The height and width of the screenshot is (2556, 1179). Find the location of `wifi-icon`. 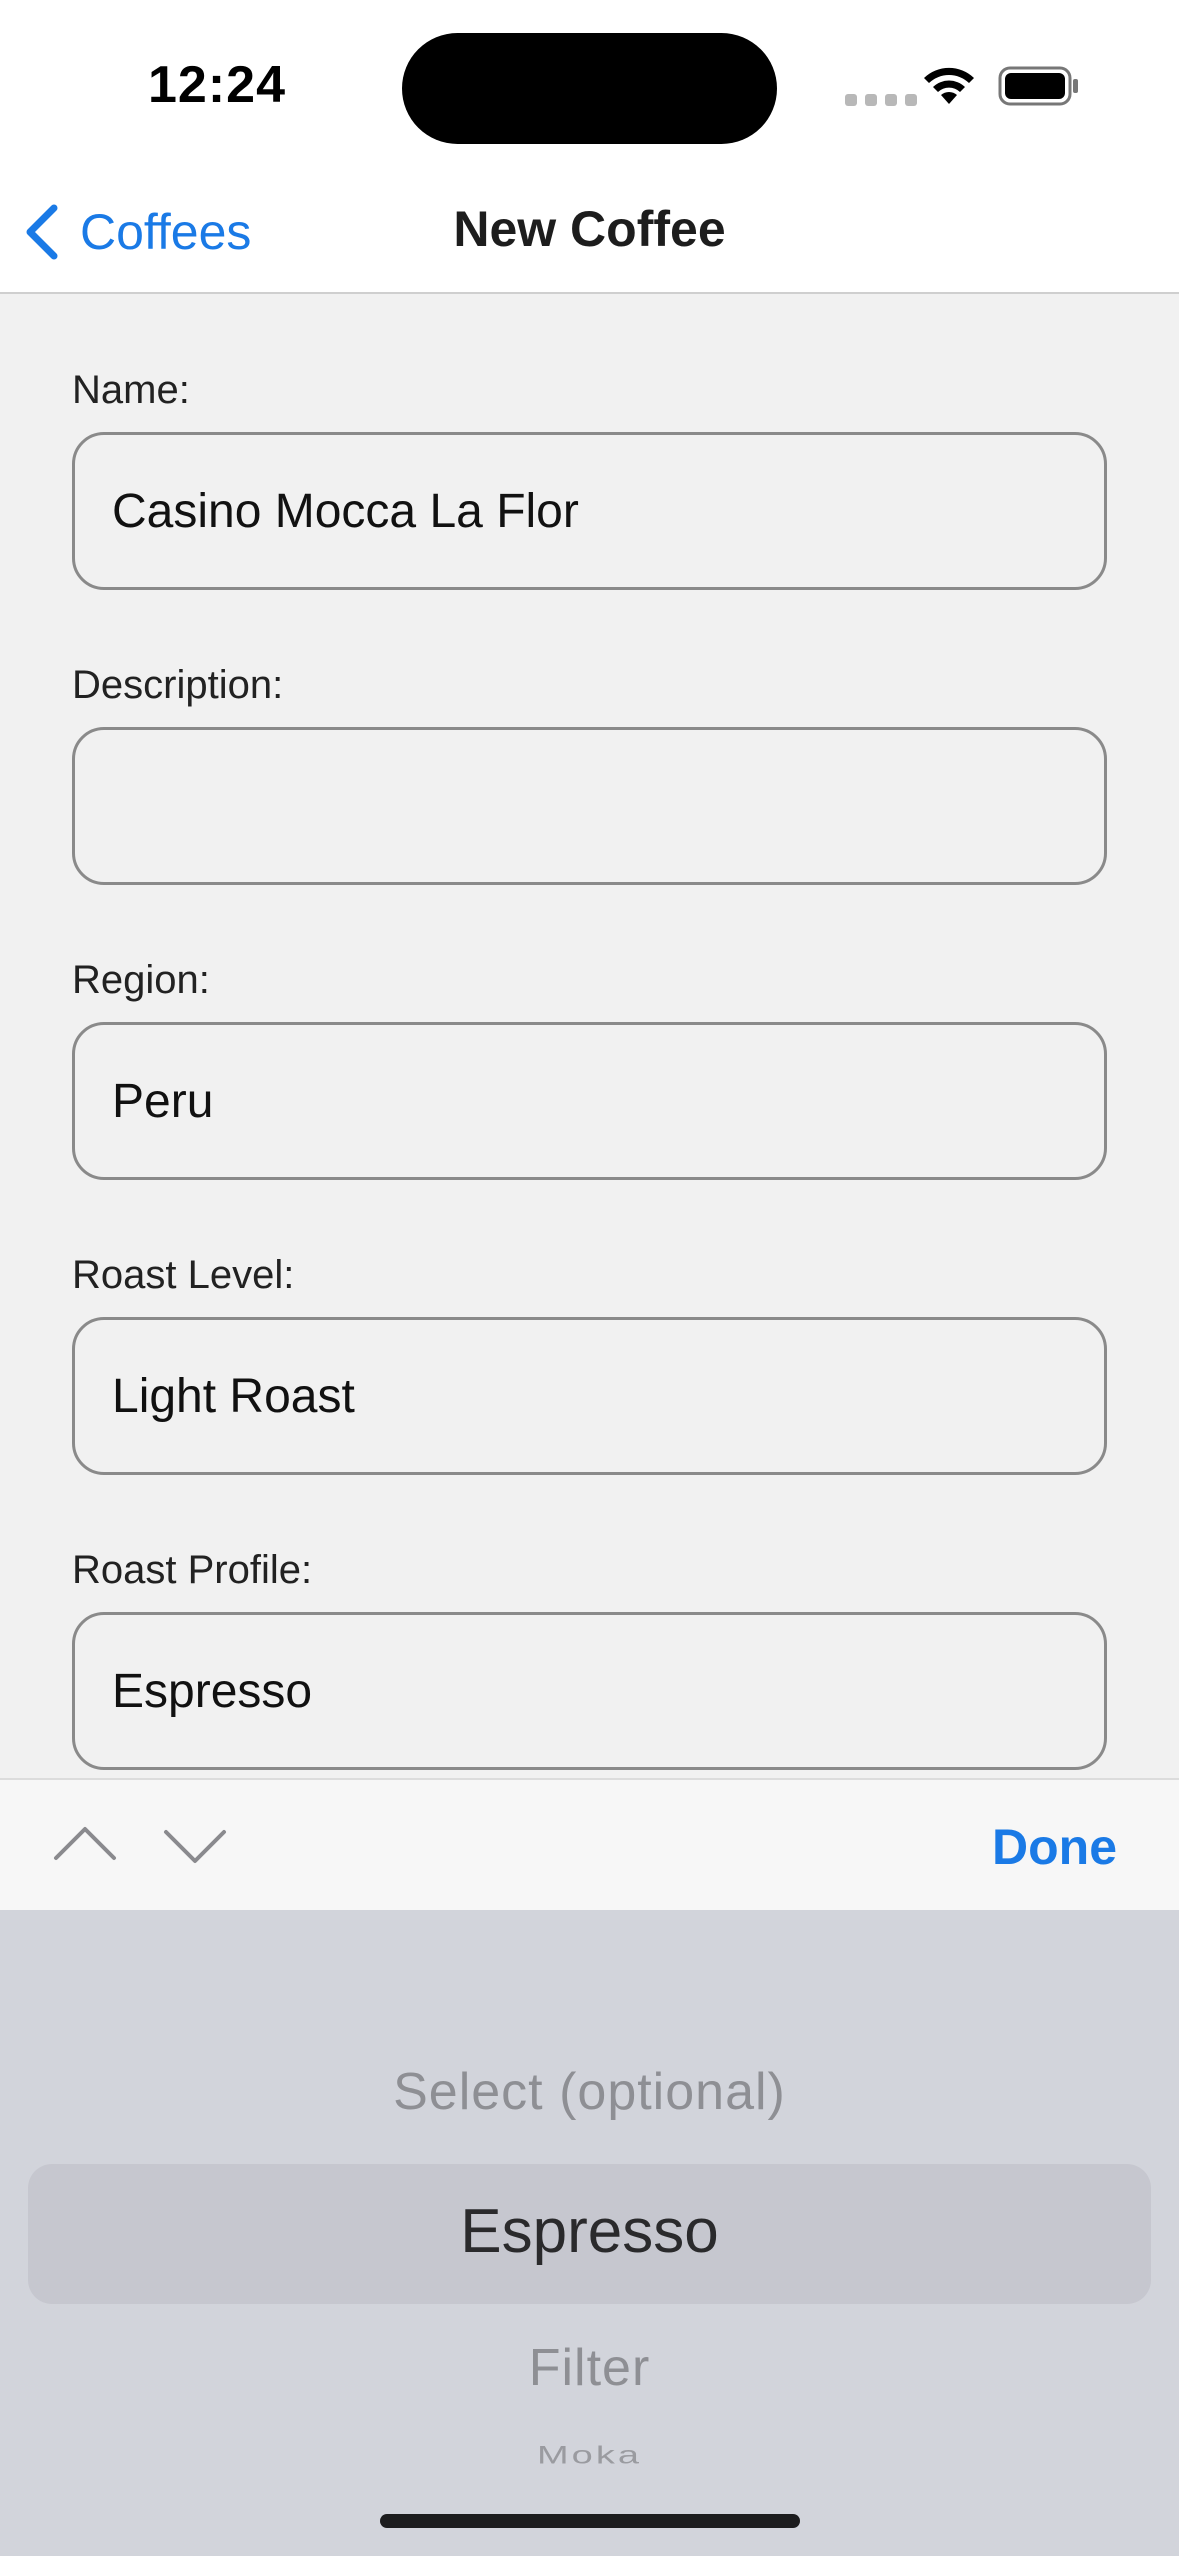

wifi-icon is located at coordinates (949, 85).